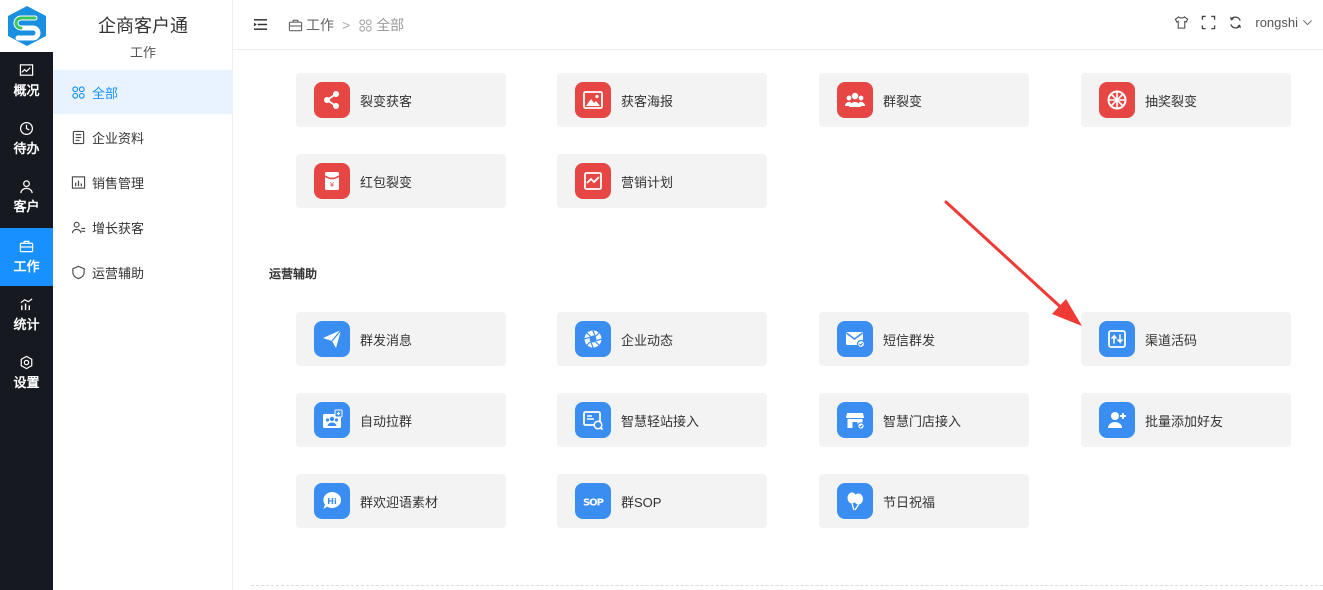  I want to click on card-label: 群欢迎语素材, so click(399, 502).